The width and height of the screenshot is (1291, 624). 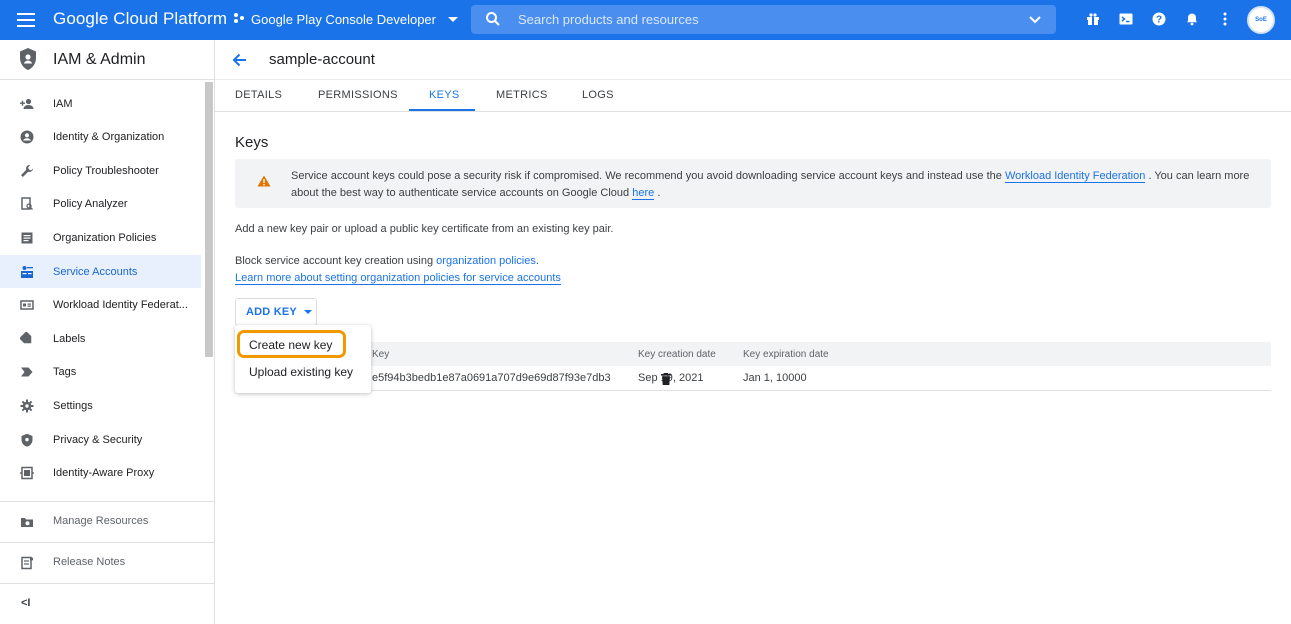 What do you see at coordinates (1093, 19) in the screenshot?
I see `gift-icon` at bounding box center [1093, 19].